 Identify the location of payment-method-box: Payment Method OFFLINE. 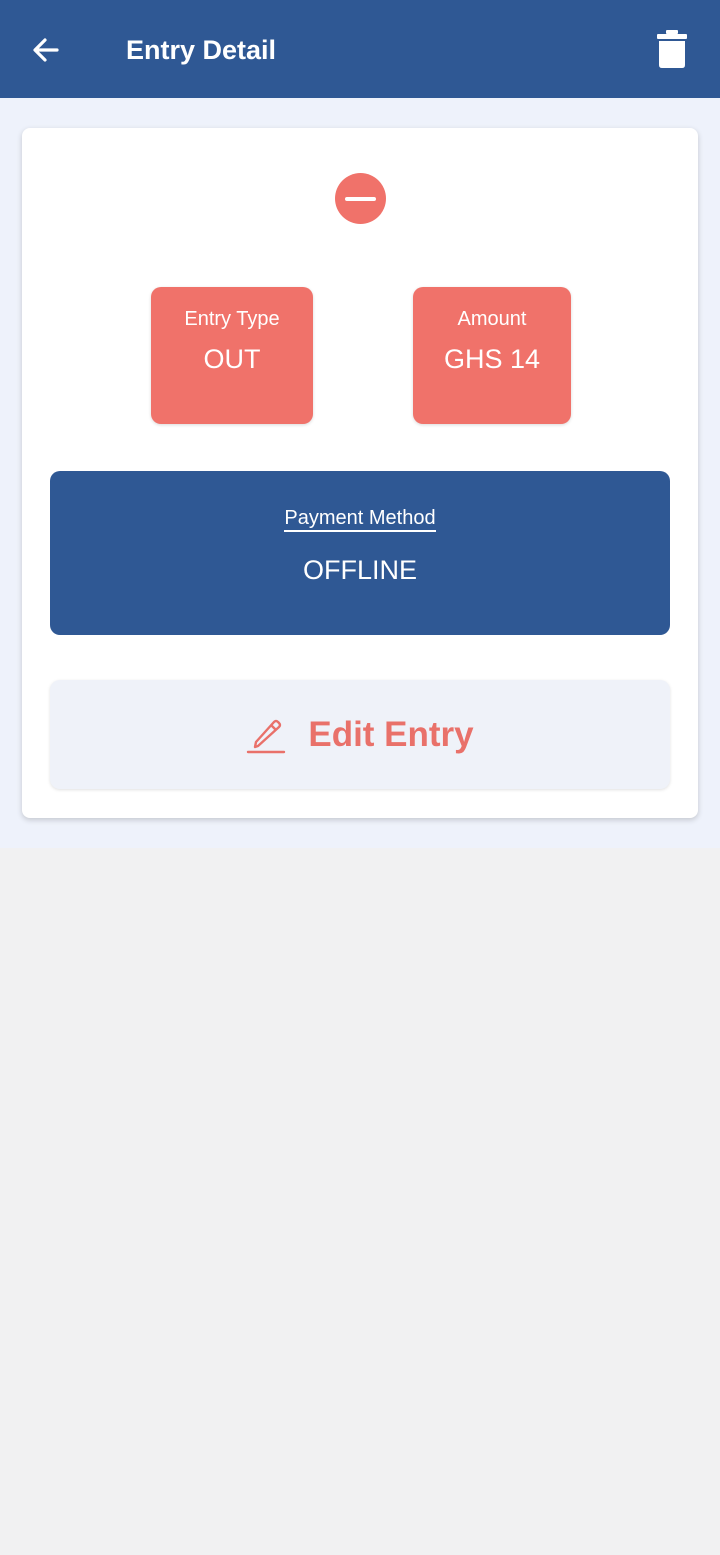
(360, 553).